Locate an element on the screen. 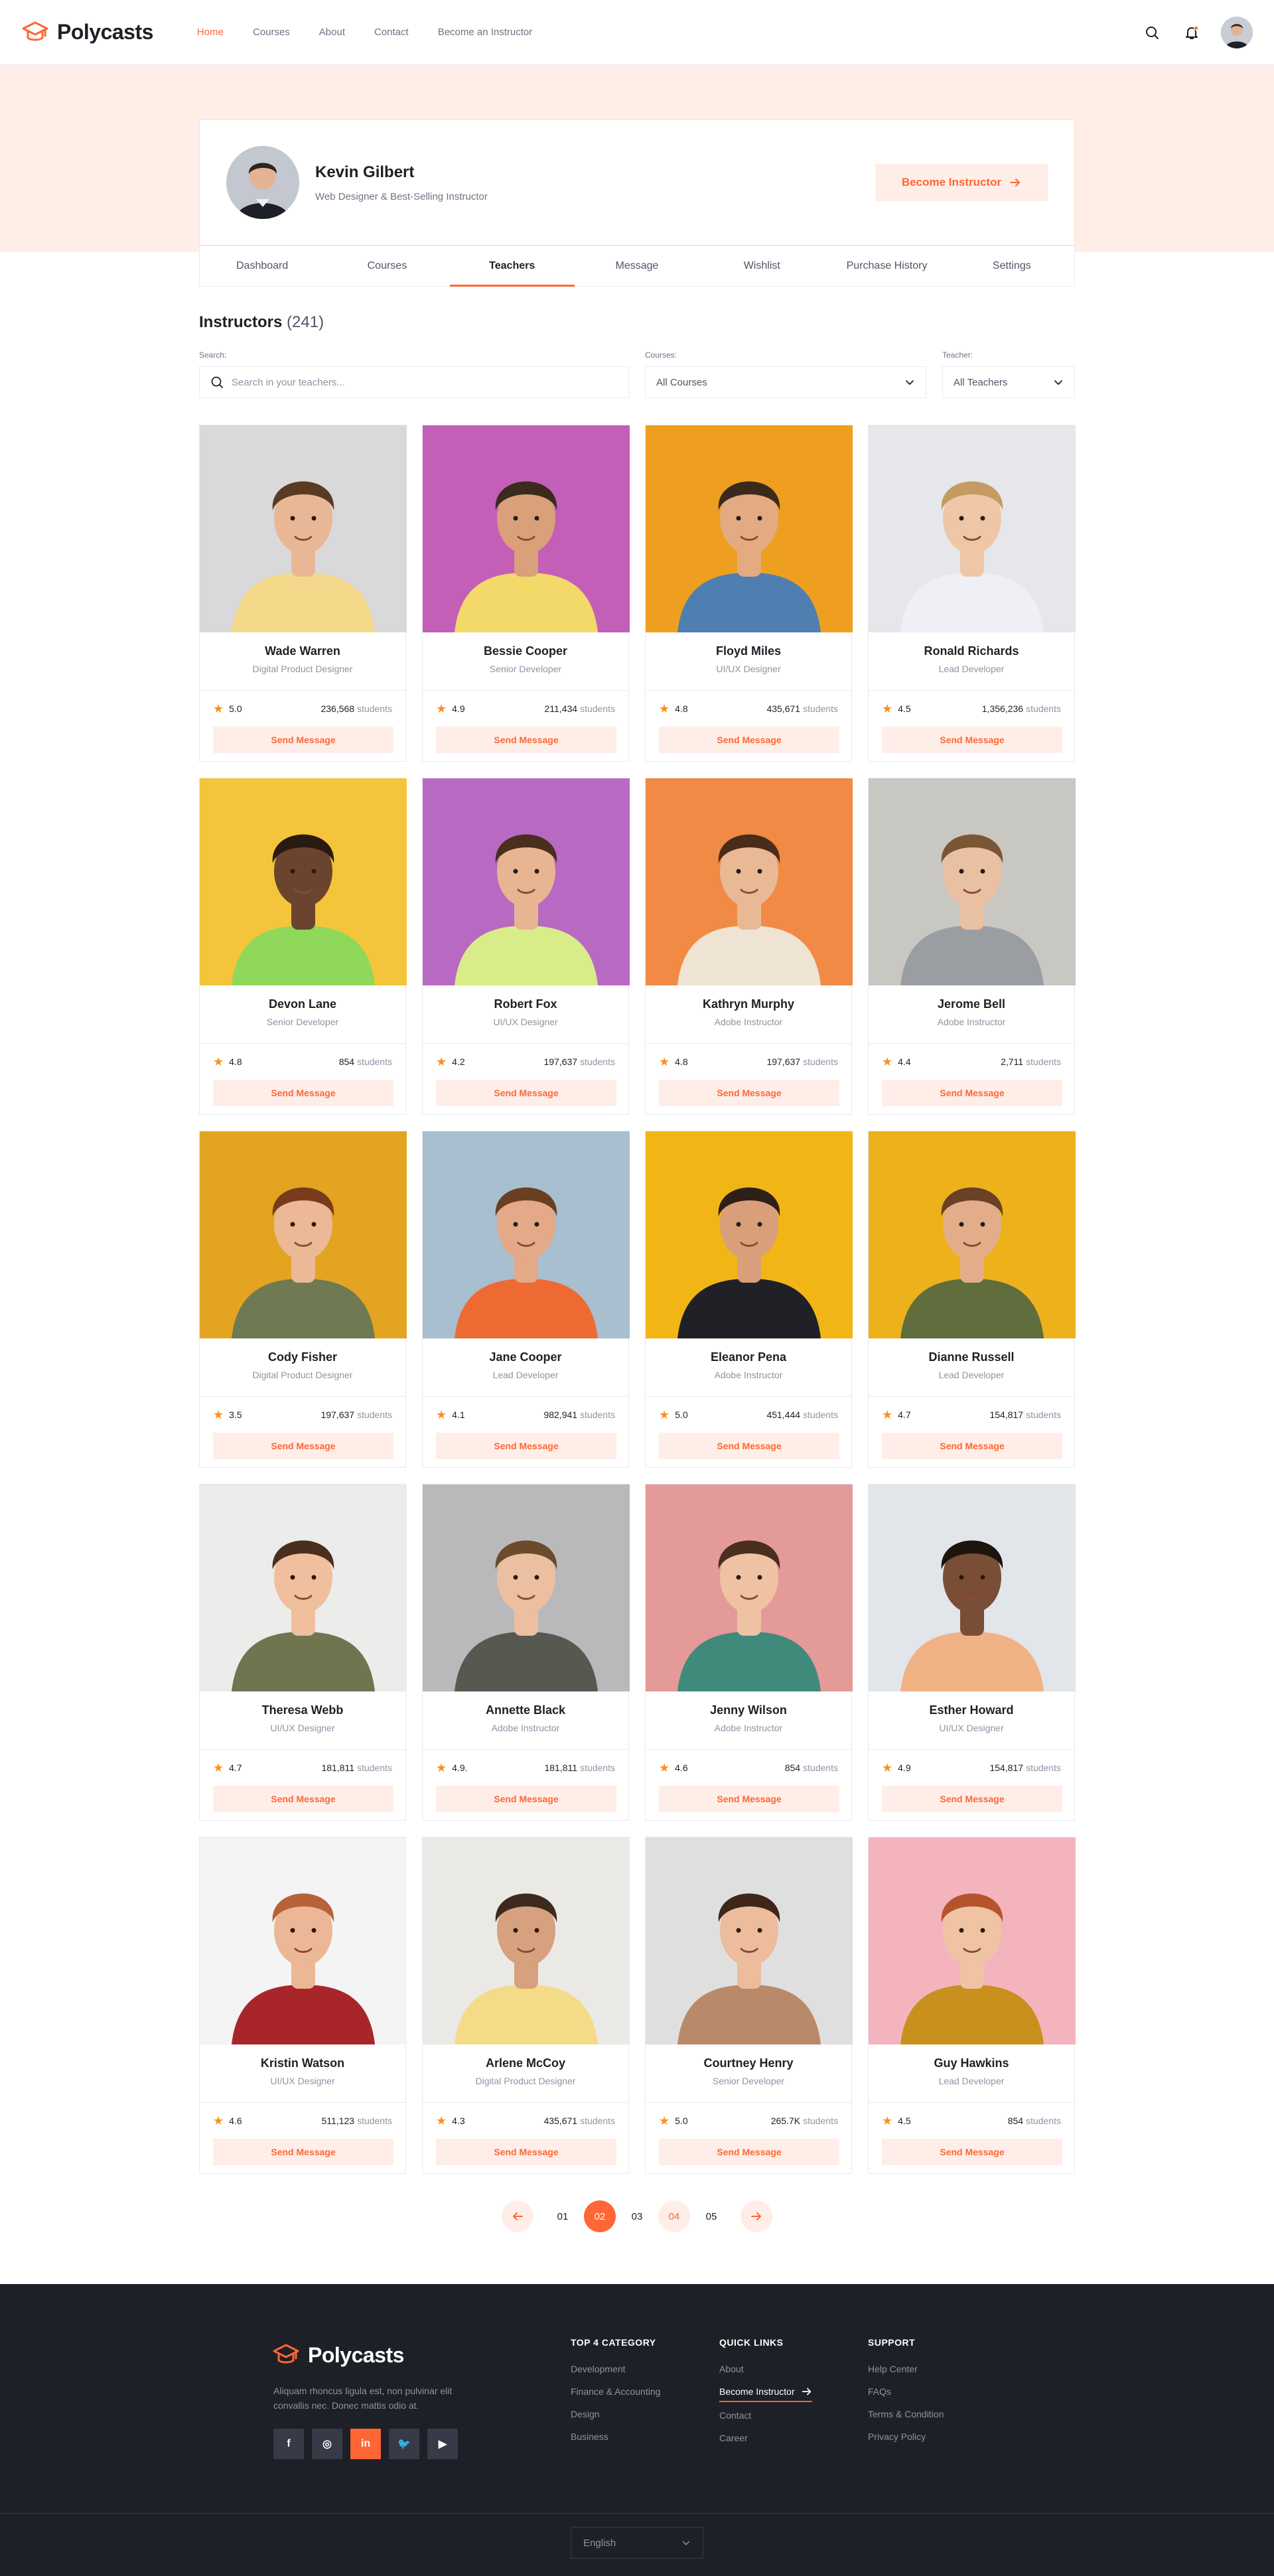 The height and width of the screenshot is (2576, 1274). footer-link-faqs: FAQs is located at coordinates (879, 2392).